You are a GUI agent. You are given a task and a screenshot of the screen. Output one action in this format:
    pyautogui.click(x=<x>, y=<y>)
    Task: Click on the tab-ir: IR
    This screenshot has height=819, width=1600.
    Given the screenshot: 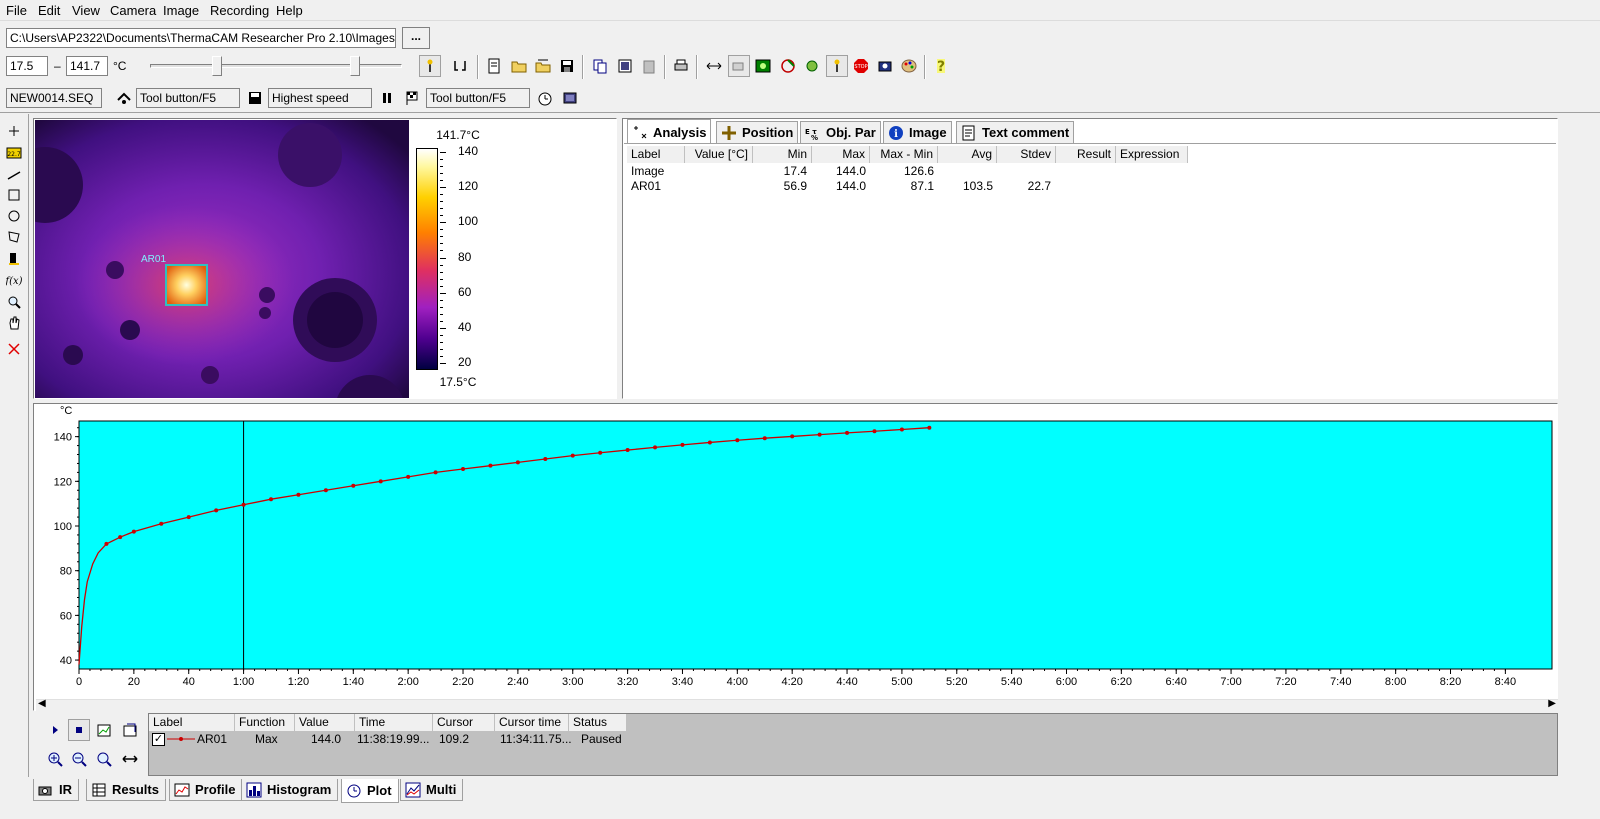 What is the action you would take?
    pyautogui.click(x=56, y=790)
    